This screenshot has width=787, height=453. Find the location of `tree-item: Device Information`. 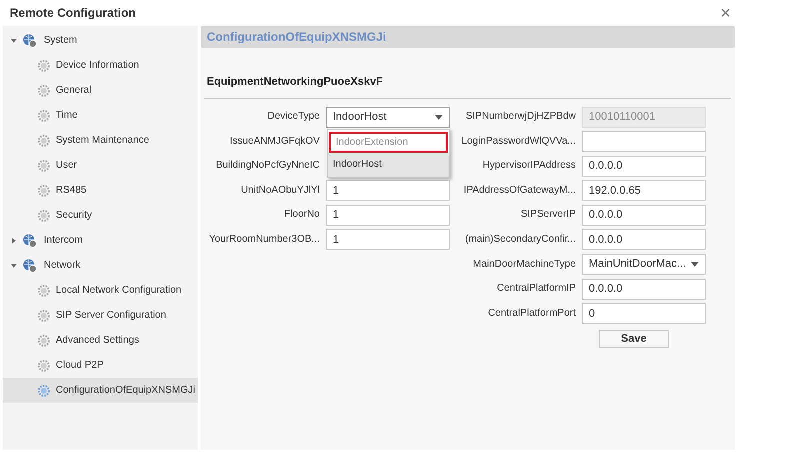

tree-item: Device Information is located at coordinates (100, 65).